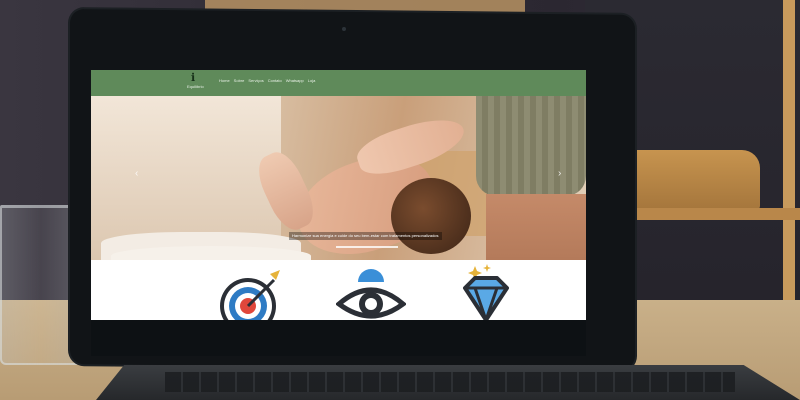 The width and height of the screenshot is (800, 400). Describe the element at coordinates (195, 86) in the screenshot. I see `brand-name: Equilíbrio` at that location.